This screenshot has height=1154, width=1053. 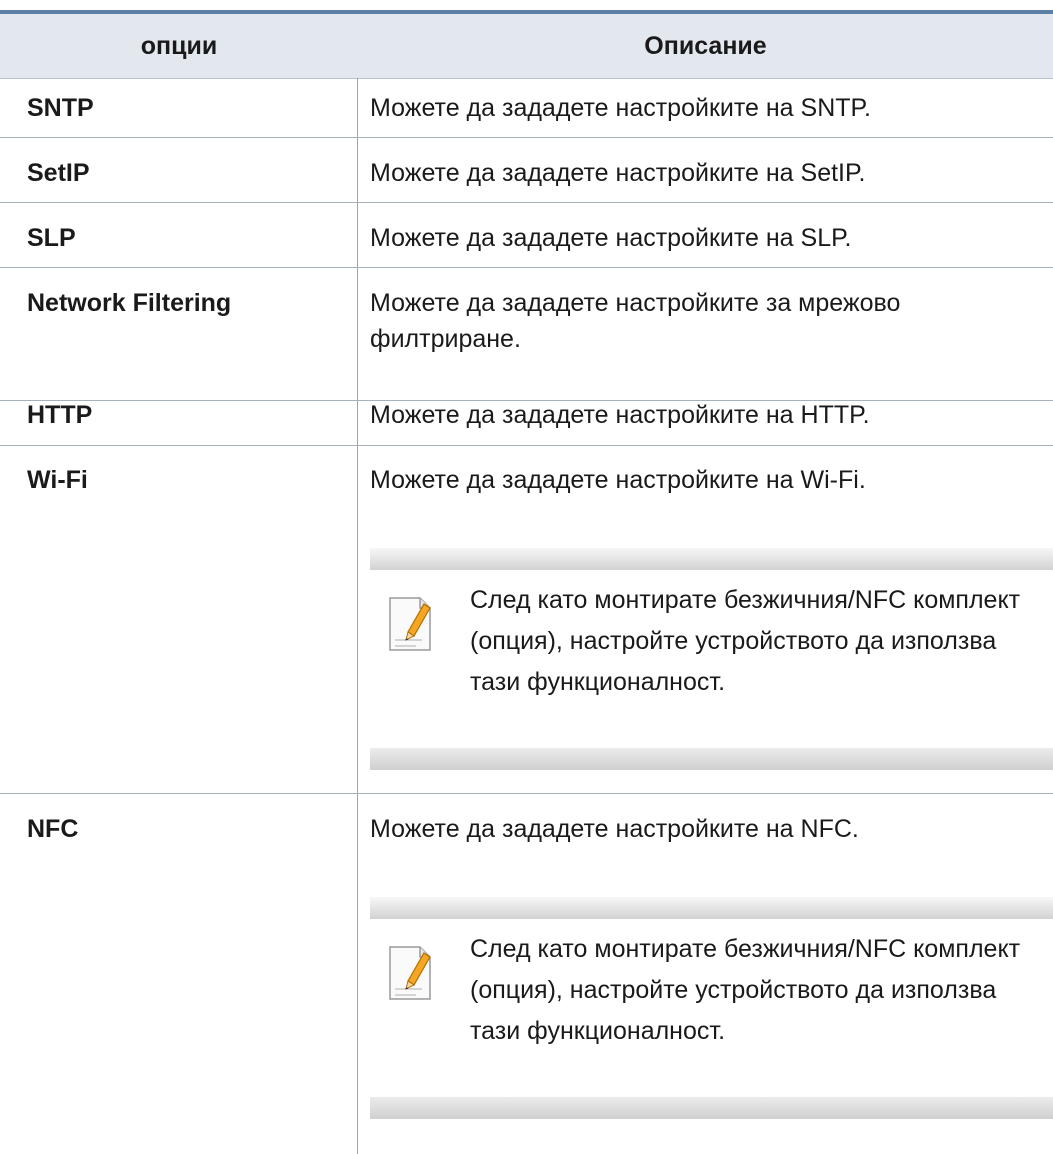 I want to click on description-nfc: Можете да зададете настройките на NFC., so click(x=614, y=829).